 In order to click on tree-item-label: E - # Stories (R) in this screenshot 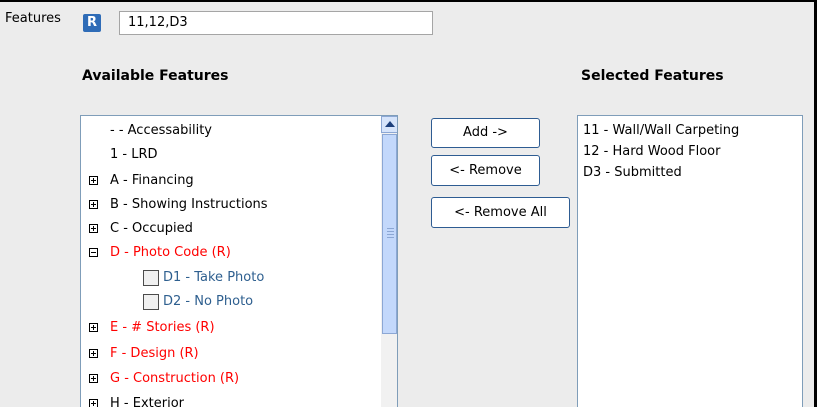, I will do `click(162, 327)`.